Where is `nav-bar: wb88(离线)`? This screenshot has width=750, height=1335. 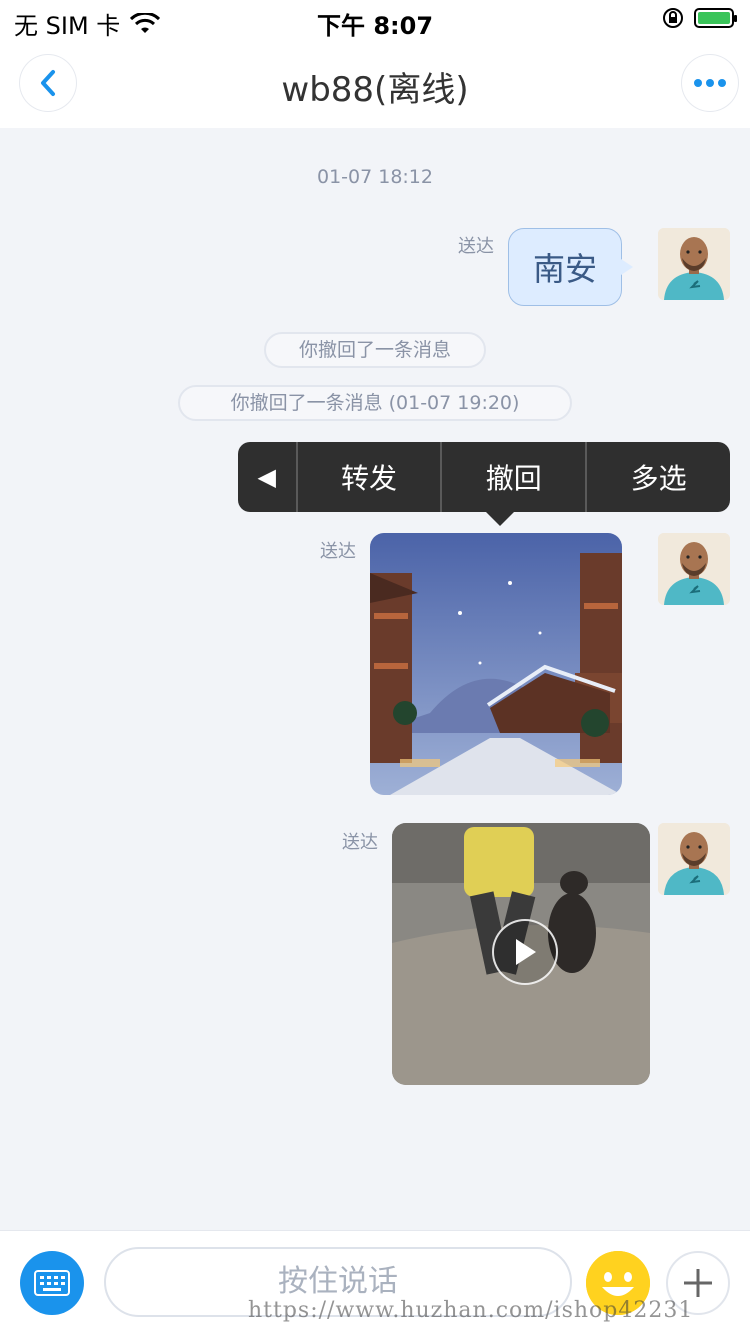
nav-bar: wb88(离线) is located at coordinates (375, 84).